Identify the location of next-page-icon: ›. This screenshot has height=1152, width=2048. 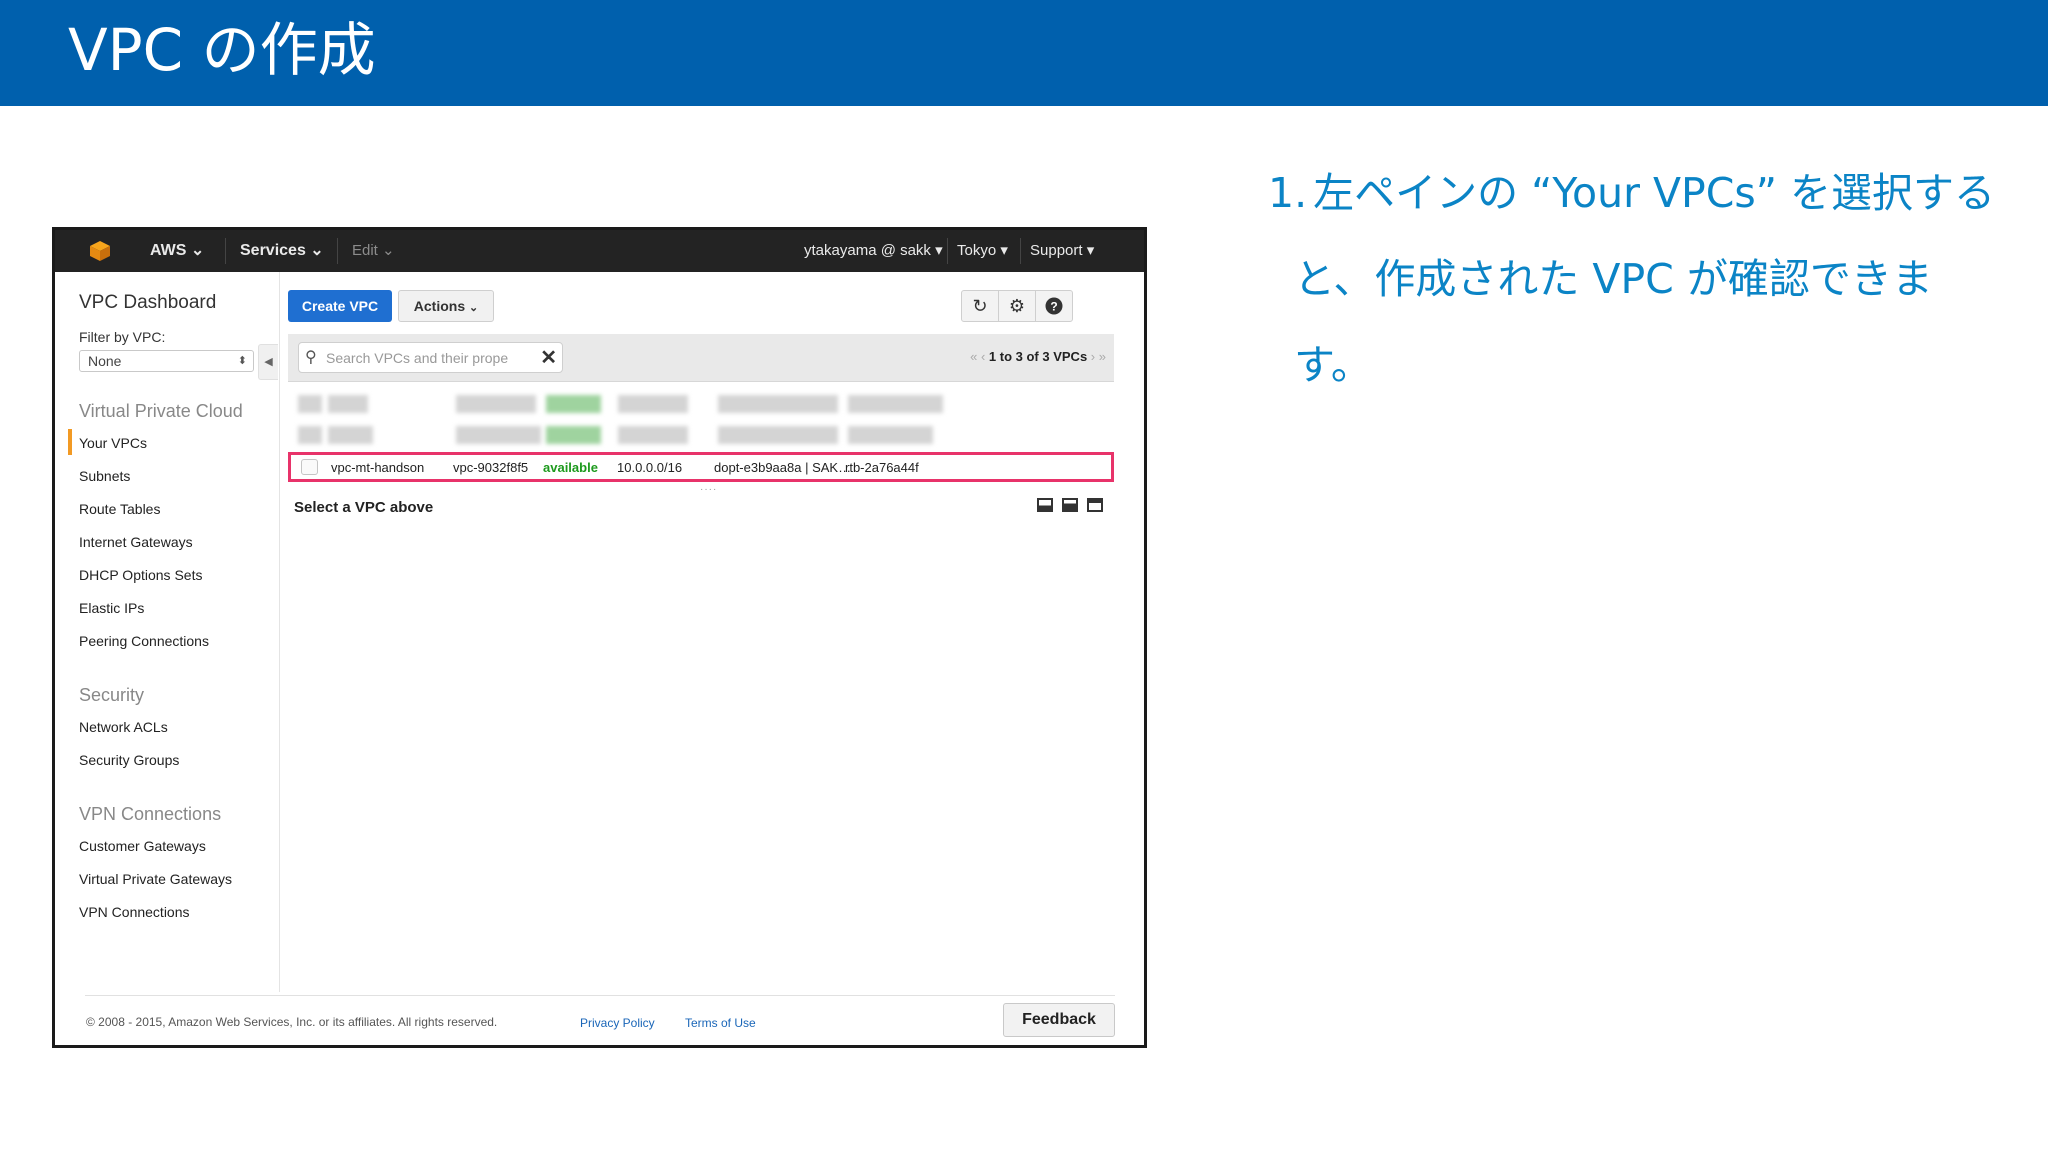
(1093, 356).